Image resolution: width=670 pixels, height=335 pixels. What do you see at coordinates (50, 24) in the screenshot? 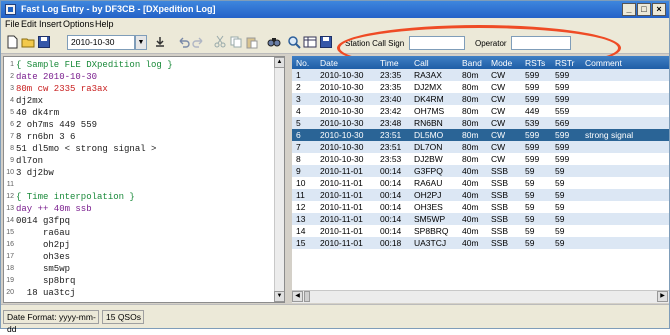
I see `menu-insert: Insert` at bounding box center [50, 24].